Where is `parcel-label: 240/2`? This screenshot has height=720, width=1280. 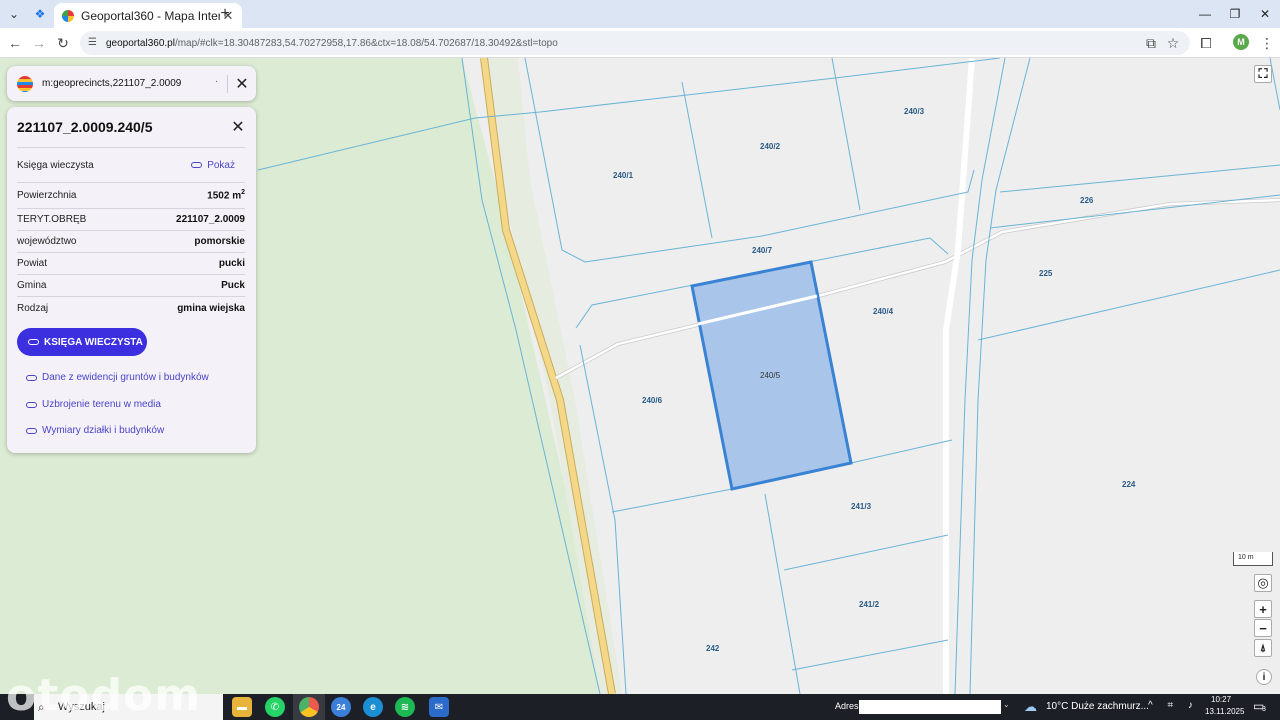 parcel-label: 240/2 is located at coordinates (770, 146).